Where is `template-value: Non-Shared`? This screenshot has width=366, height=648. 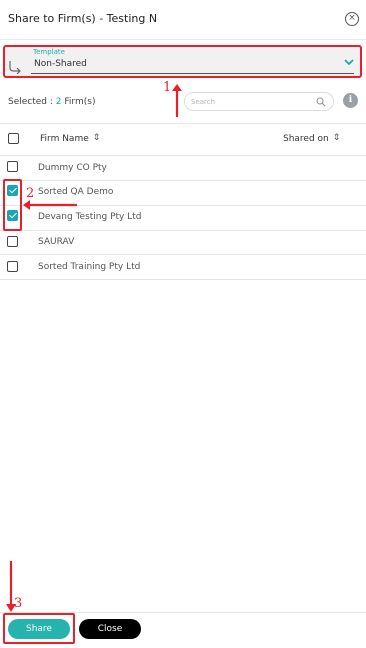 template-value: Non-Shared is located at coordinates (60, 64).